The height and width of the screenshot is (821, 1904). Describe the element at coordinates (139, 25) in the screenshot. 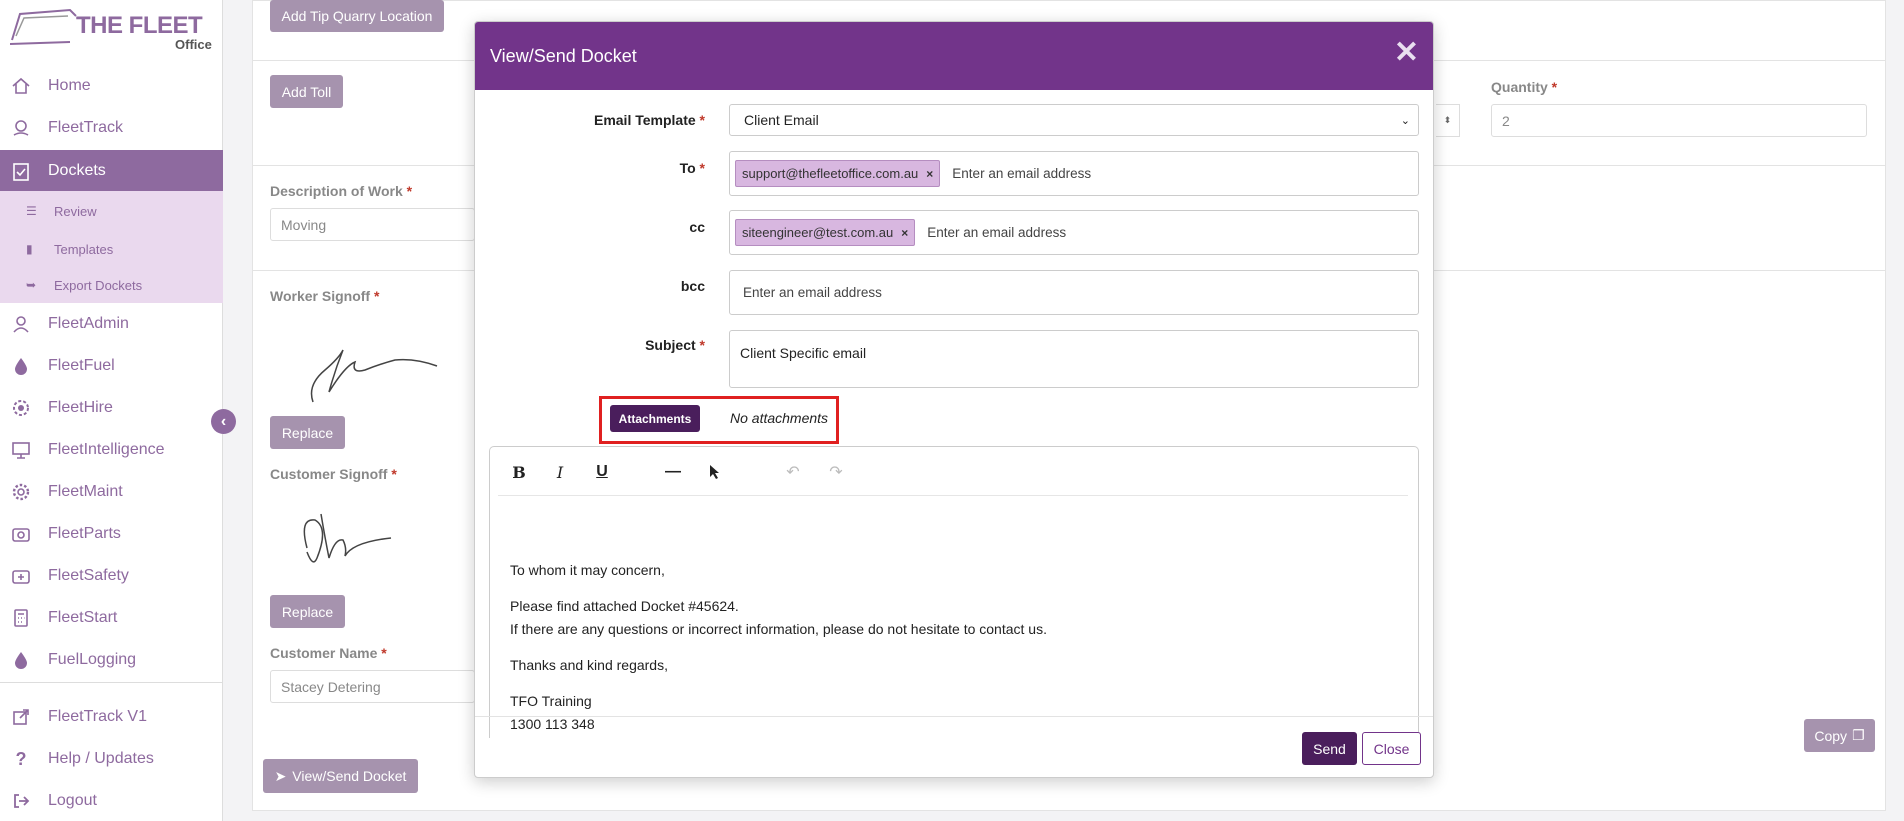

I see `brand-name: THE FLEET` at that location.